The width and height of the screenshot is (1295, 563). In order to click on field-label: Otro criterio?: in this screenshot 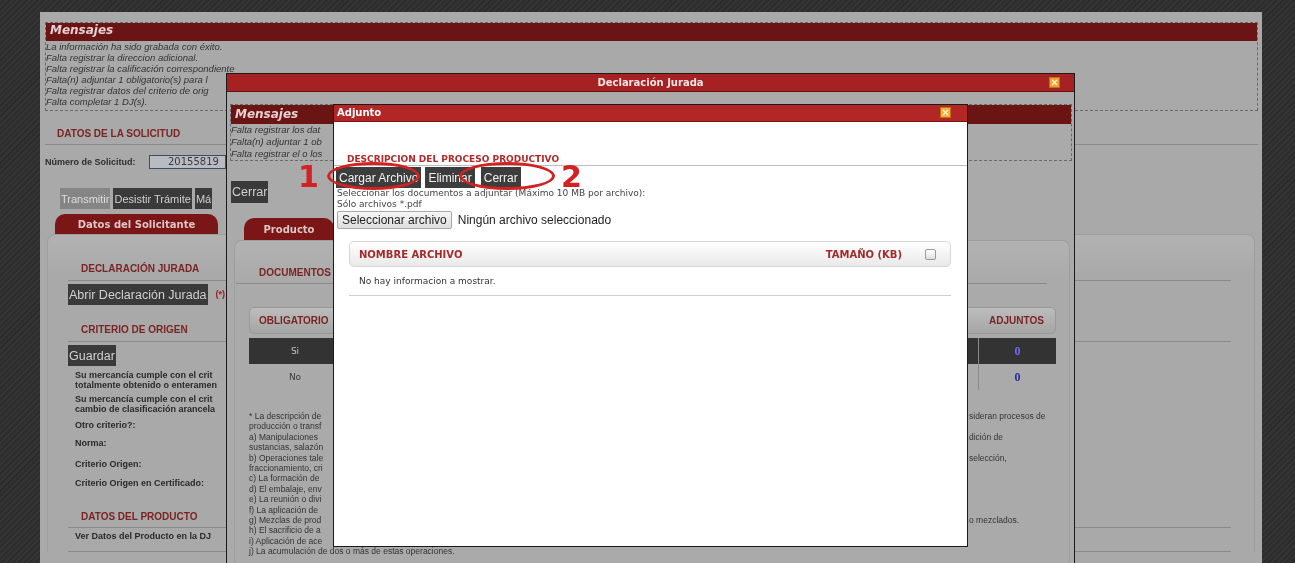, I will do `click(105, 425)`.